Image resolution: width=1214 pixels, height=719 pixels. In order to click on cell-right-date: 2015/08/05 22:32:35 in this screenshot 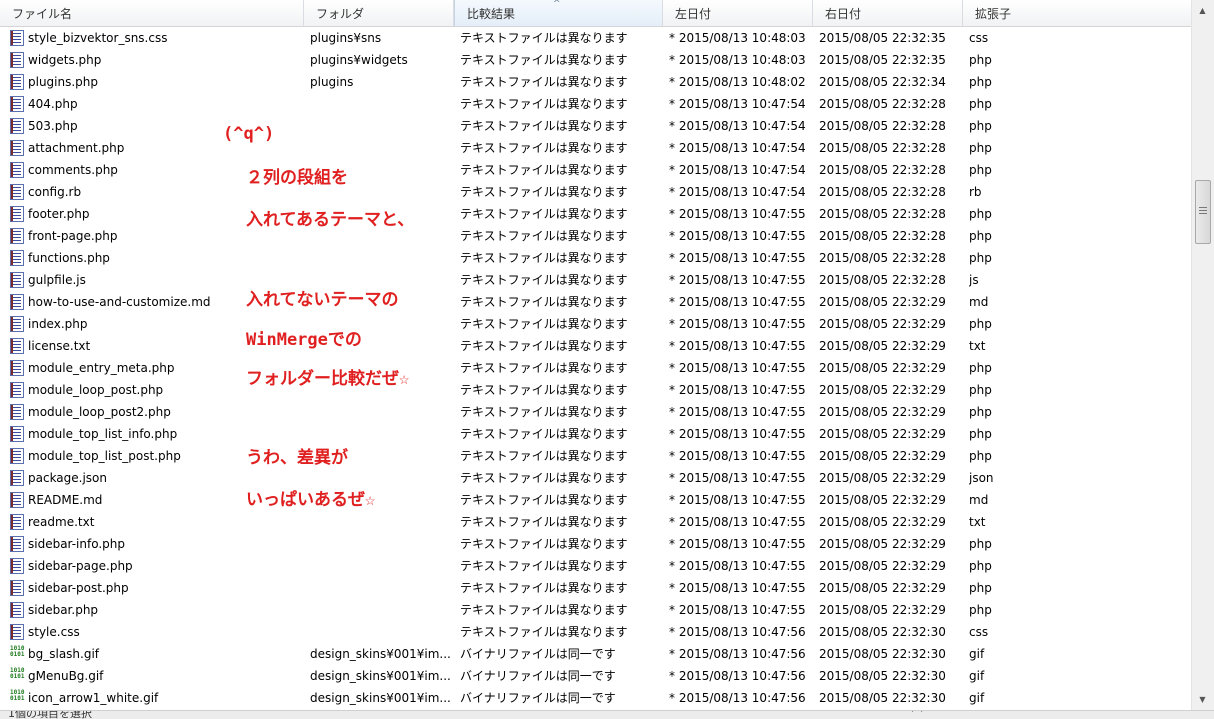, I will do `click(882, 38)`.